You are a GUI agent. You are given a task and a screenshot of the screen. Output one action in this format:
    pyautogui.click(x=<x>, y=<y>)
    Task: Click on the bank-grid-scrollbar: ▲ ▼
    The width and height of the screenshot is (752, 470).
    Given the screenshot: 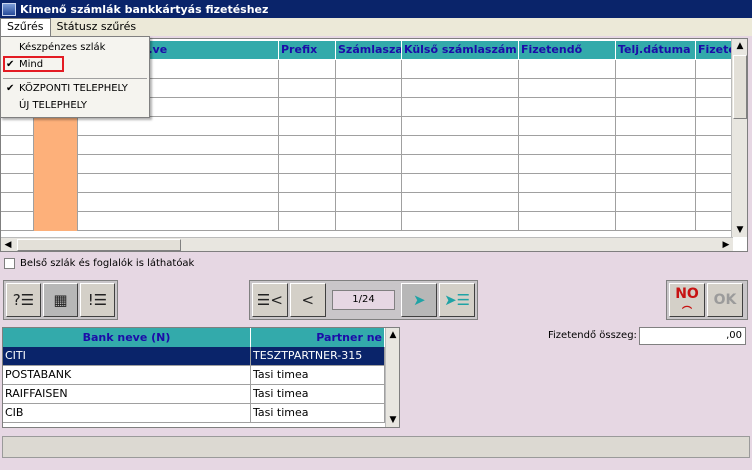 What is the action you would take?
    pyautogui.click(x=392, y=377)
    